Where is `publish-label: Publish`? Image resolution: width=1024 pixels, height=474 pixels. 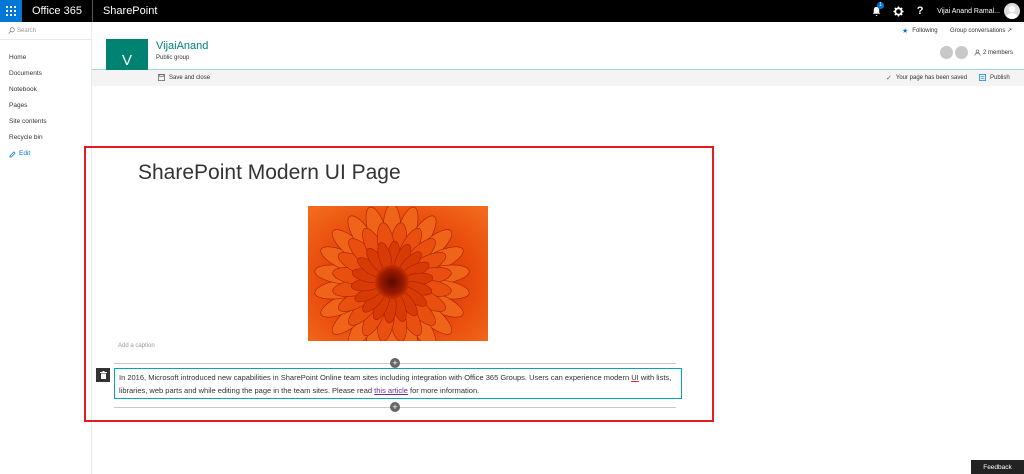 publish-label: Publish is located at coordinates (1000, 77).